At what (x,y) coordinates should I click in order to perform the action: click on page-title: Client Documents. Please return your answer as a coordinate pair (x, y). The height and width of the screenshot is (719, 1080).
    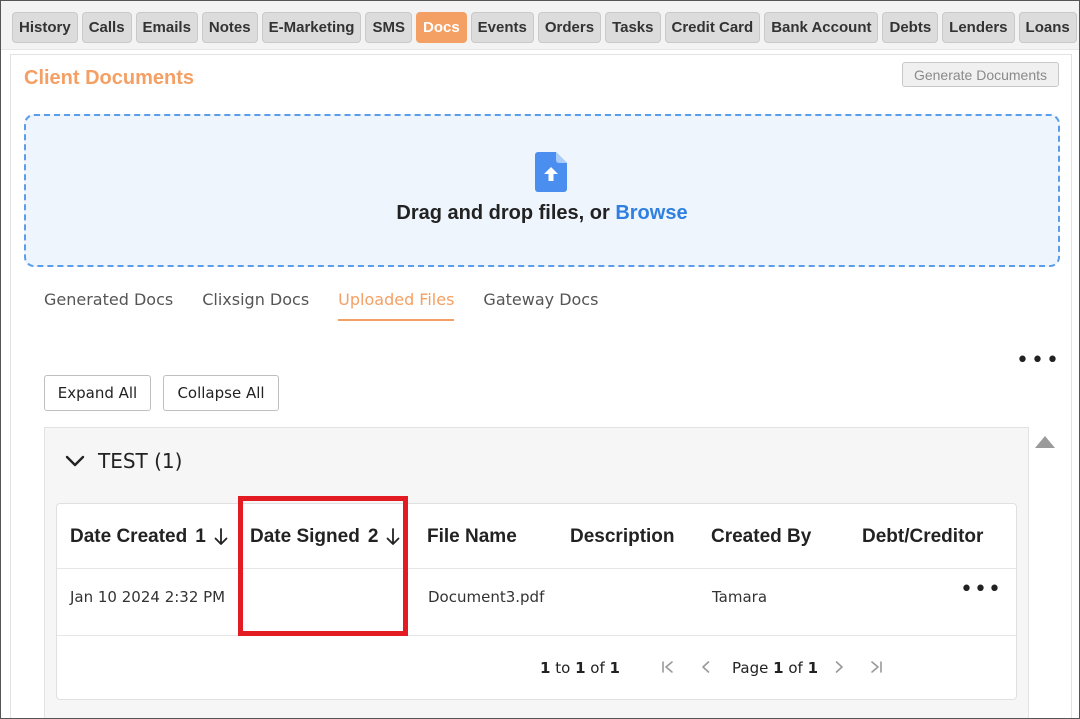
    Looking at the image, I should click on (109, 78).